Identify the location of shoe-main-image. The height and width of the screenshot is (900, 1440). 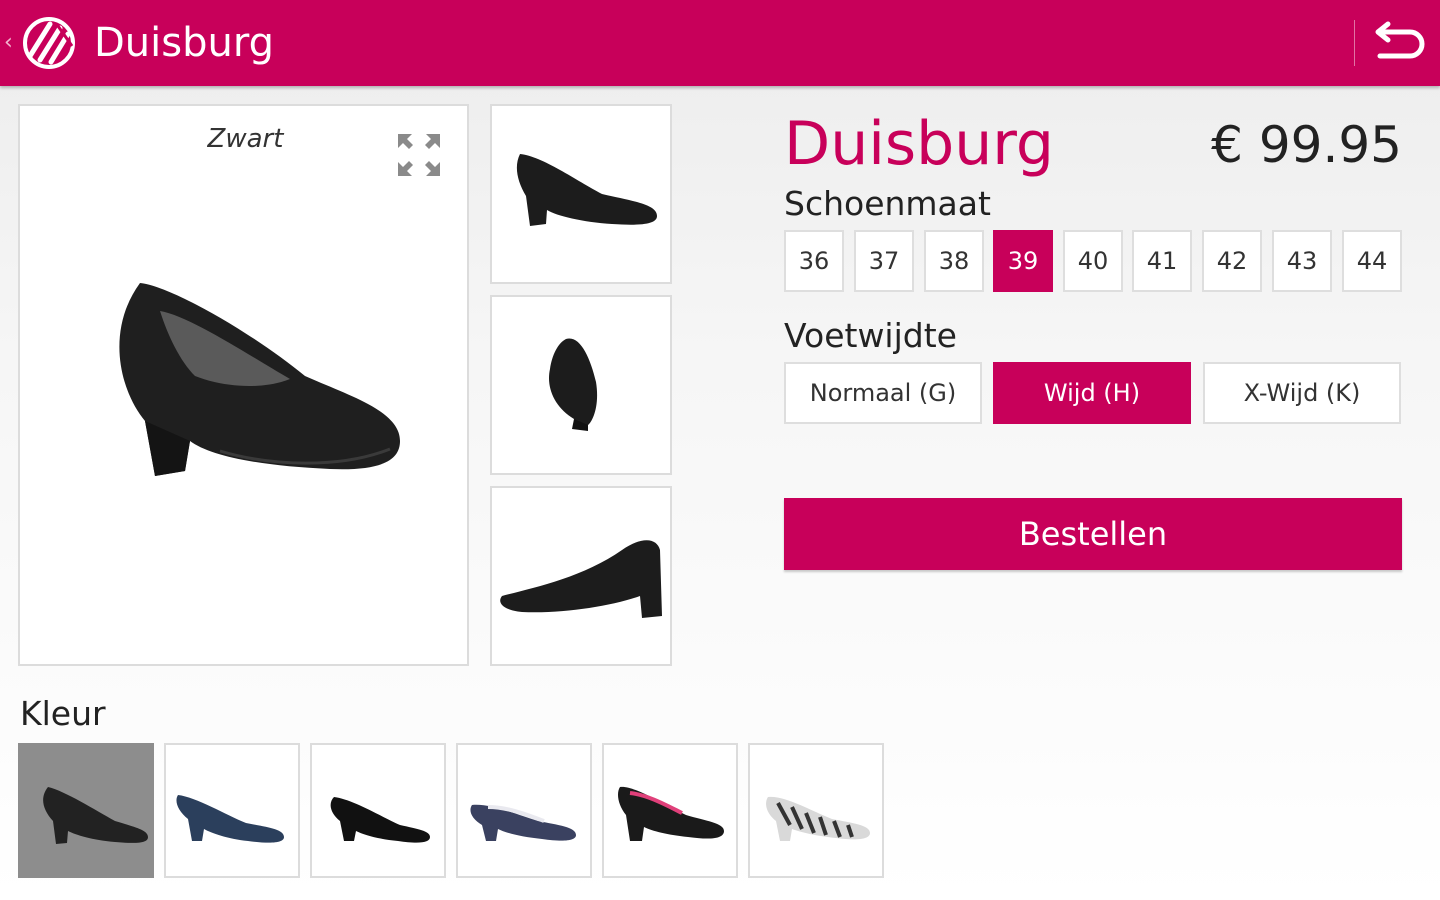
(259, 379).